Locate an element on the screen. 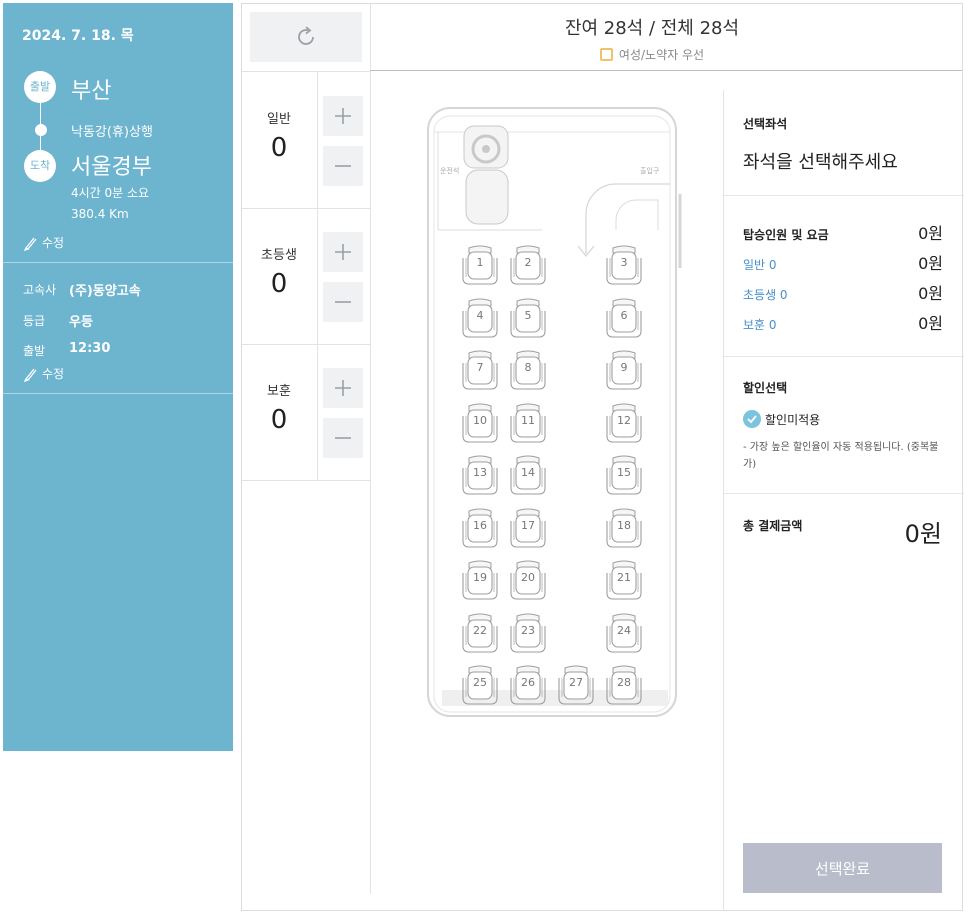 The image size is (970, 914). edit-bus-button: 수정 is located at coordinates (43, 373).